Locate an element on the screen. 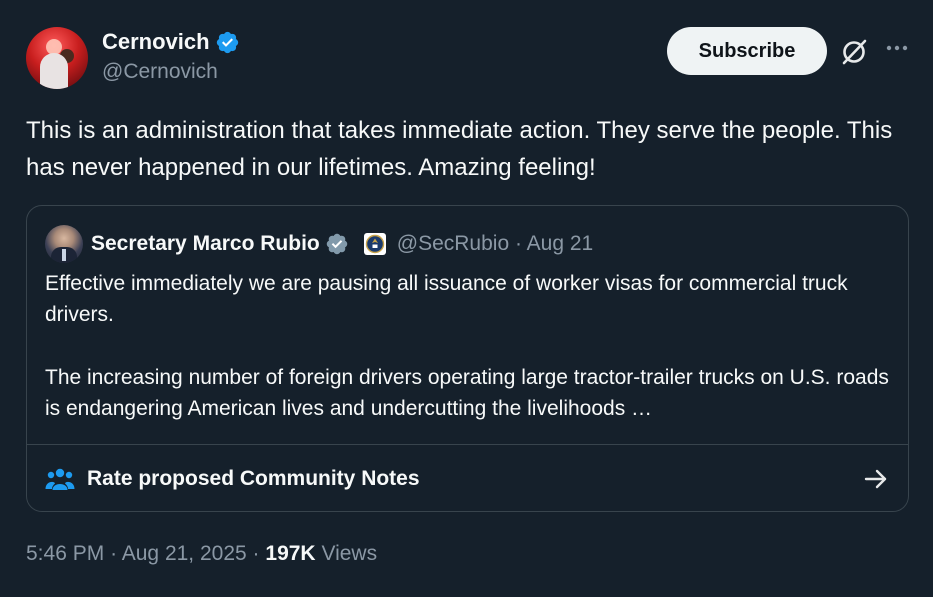 The width and height of the screenshot is (933, 597). arrow-right-icon is located at coordinates (876, 479).